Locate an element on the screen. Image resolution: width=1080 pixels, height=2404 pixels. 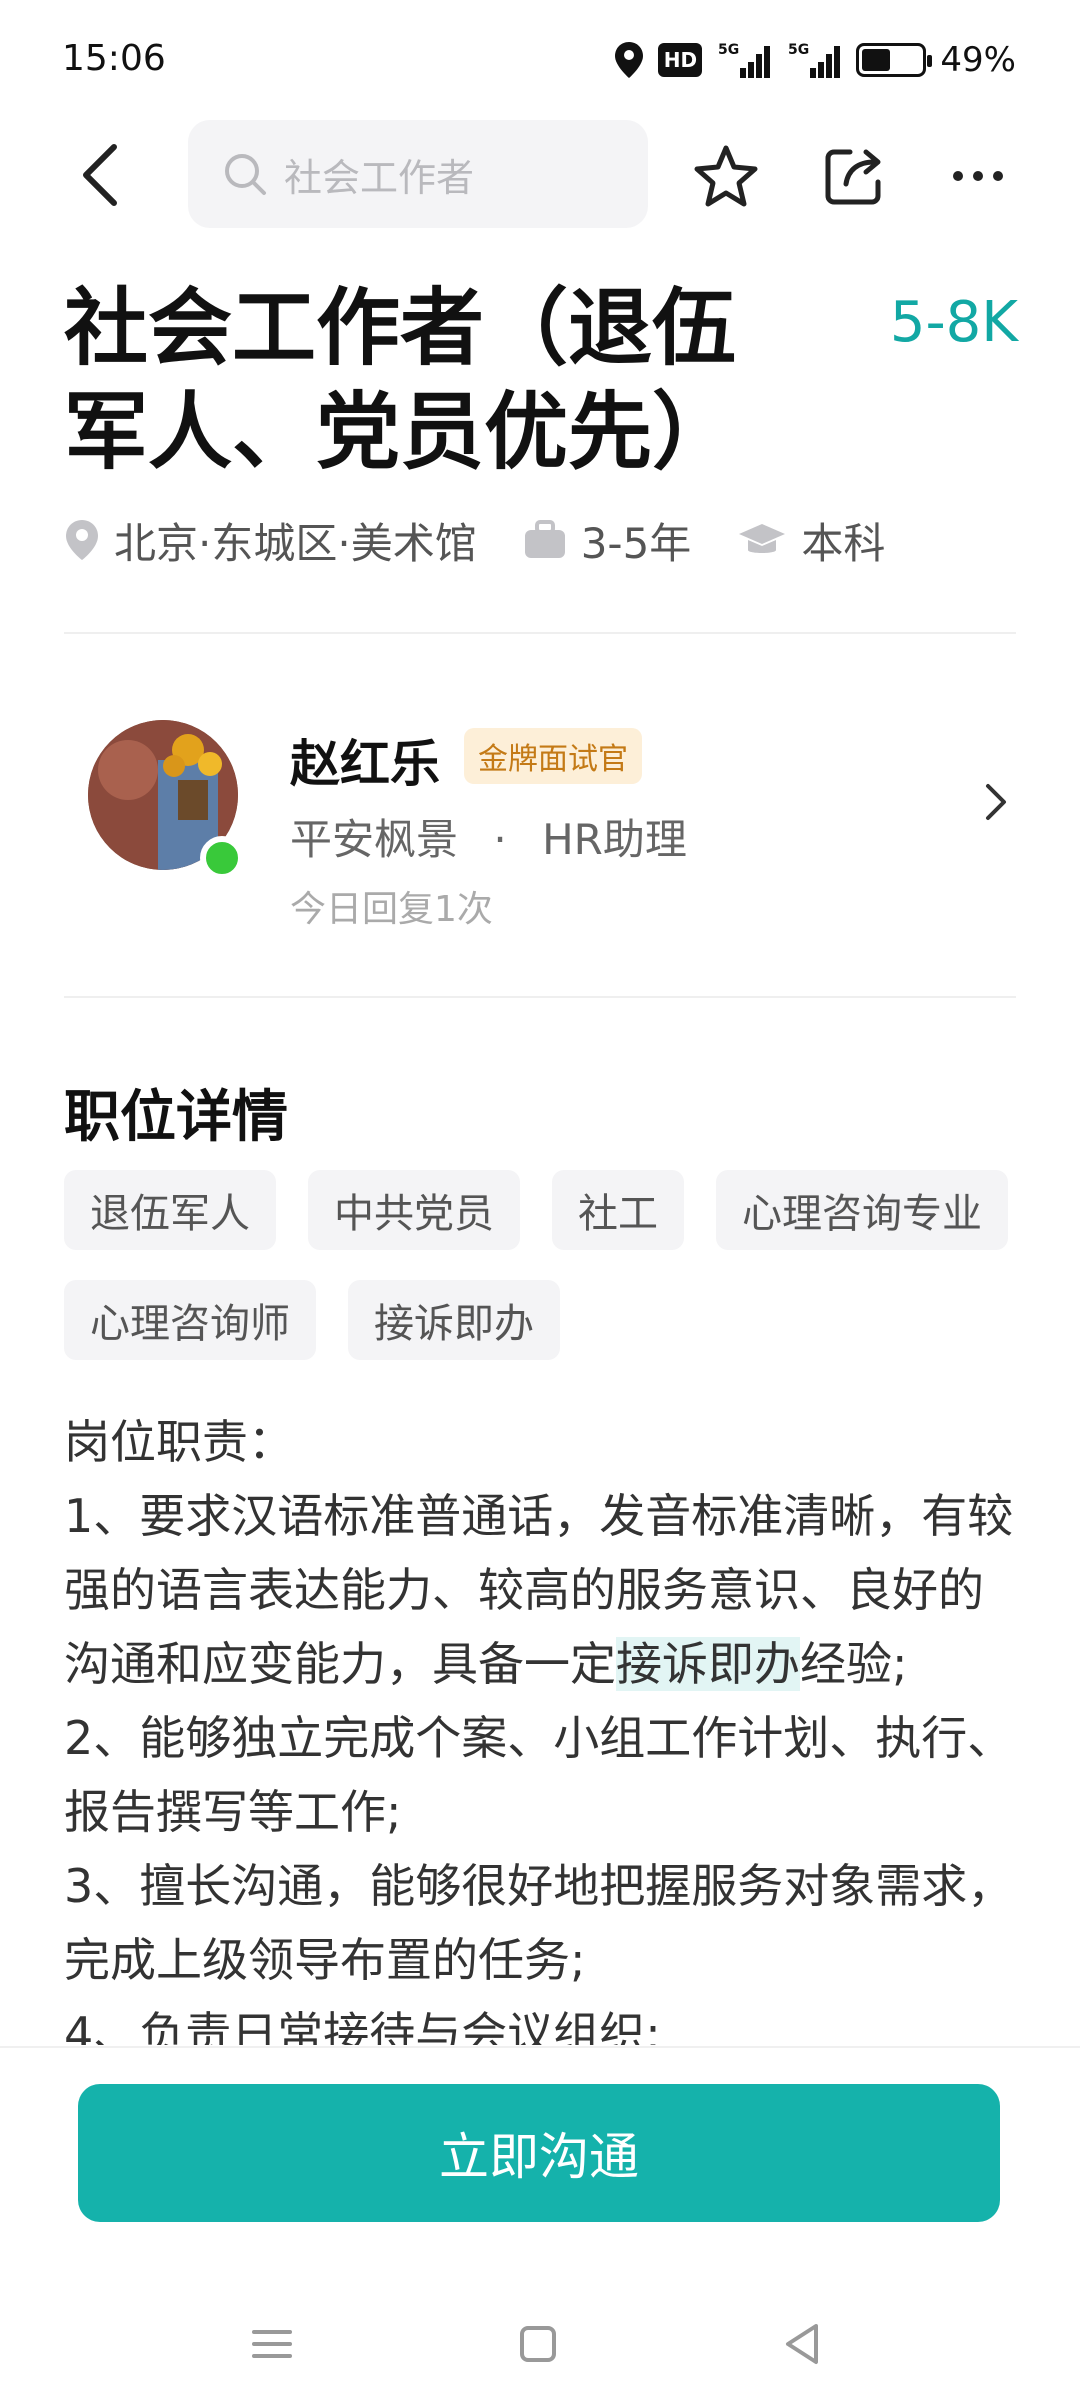
back-icon is located at coordinates (100, 175).